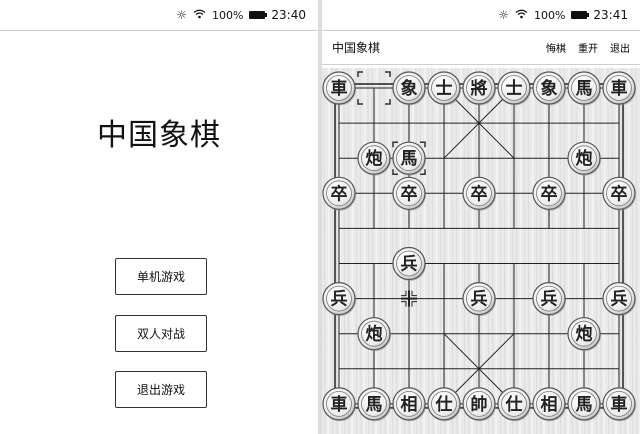 The image size is (640, 434). Describe the element at coordinates (288, 15) in the screenshot. I see `status-time: 23:40` at that location.